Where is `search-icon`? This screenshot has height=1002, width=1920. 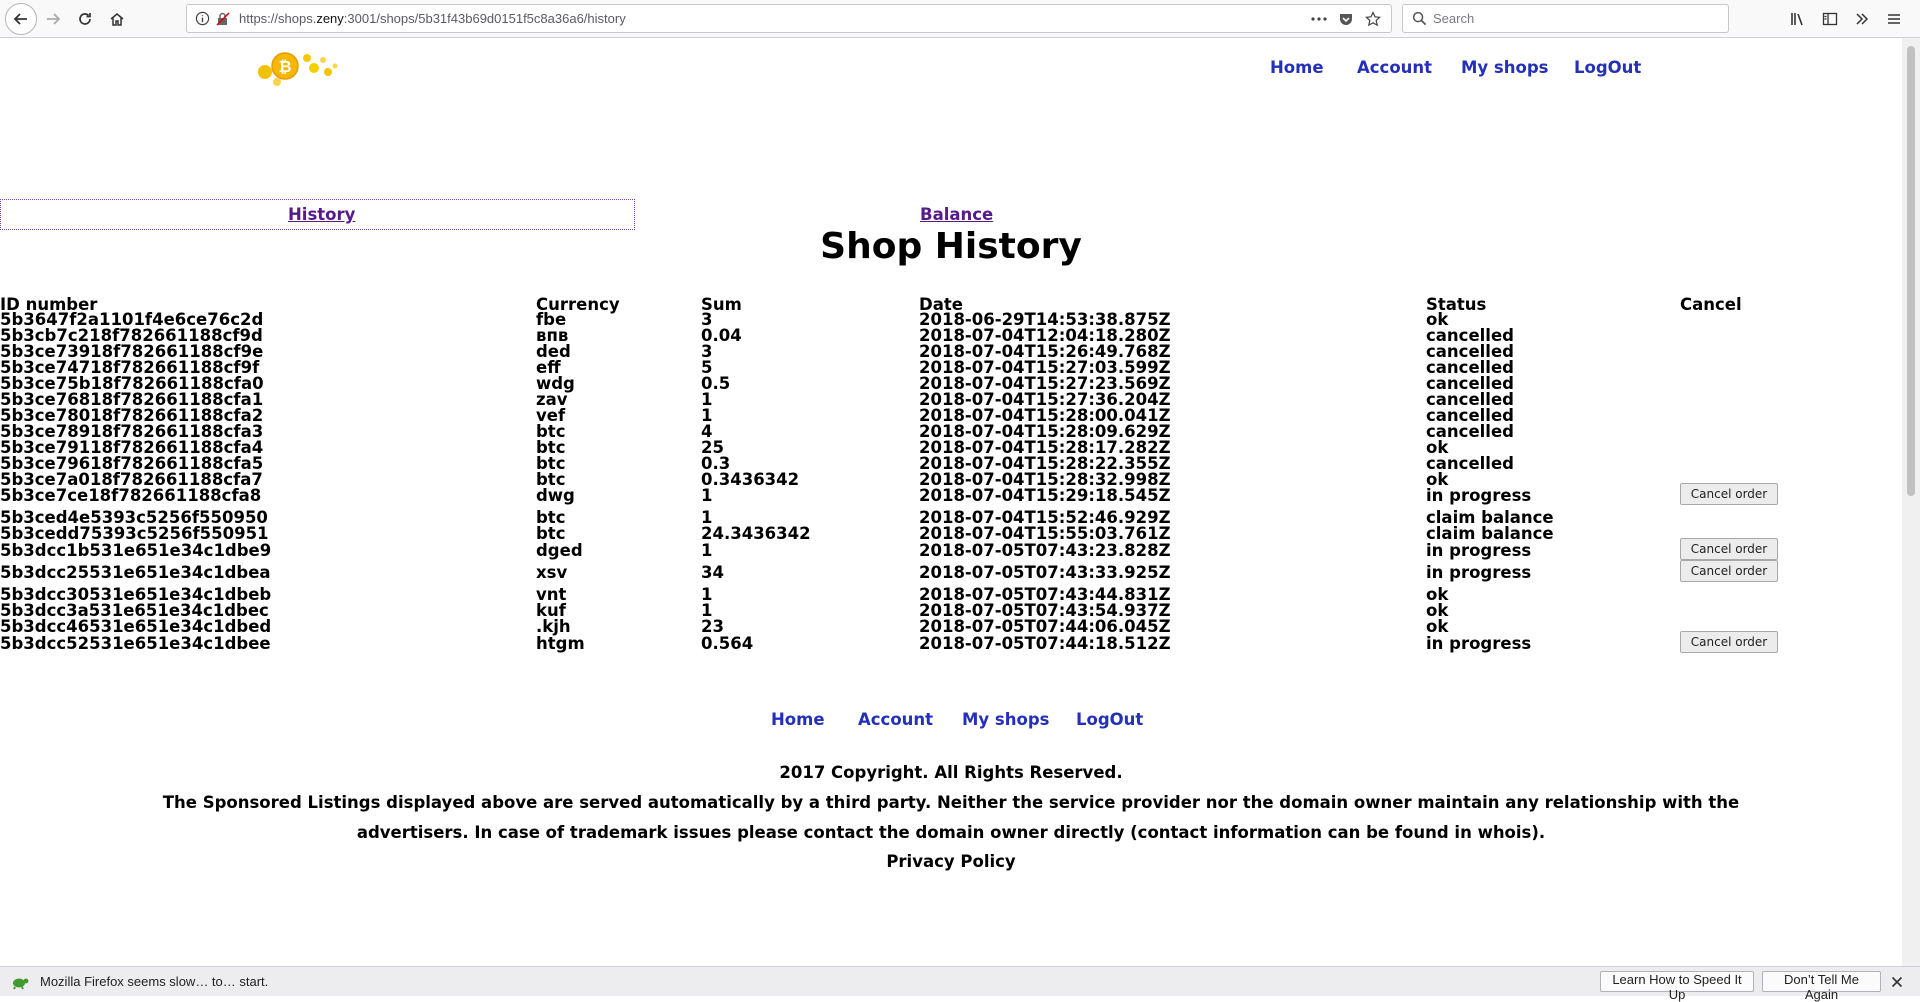 search-icon is located at coordinates (1419, 18).